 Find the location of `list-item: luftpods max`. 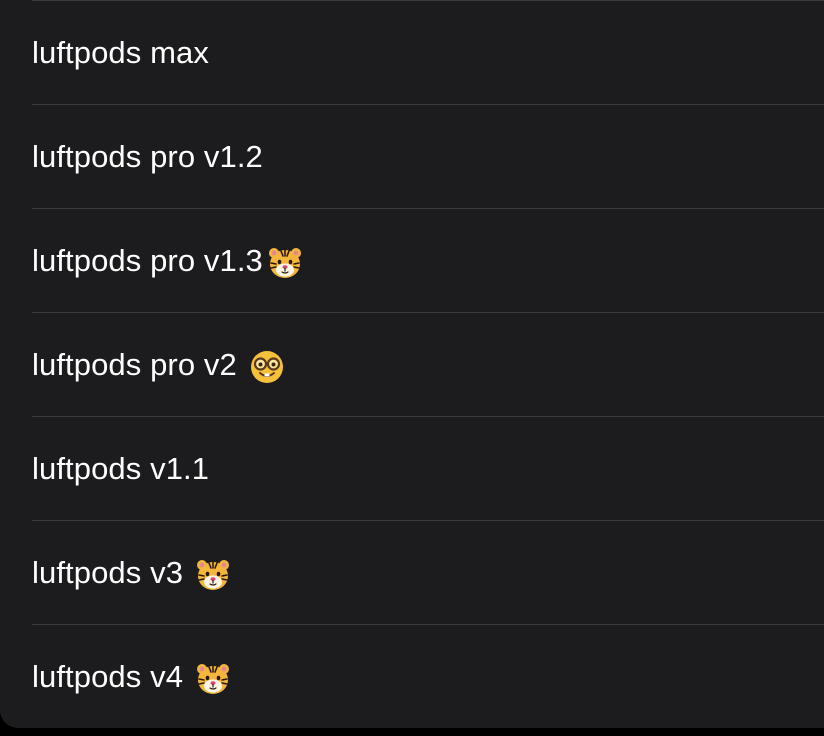

list-item: luftpods max is located at coordinates (412, 53).